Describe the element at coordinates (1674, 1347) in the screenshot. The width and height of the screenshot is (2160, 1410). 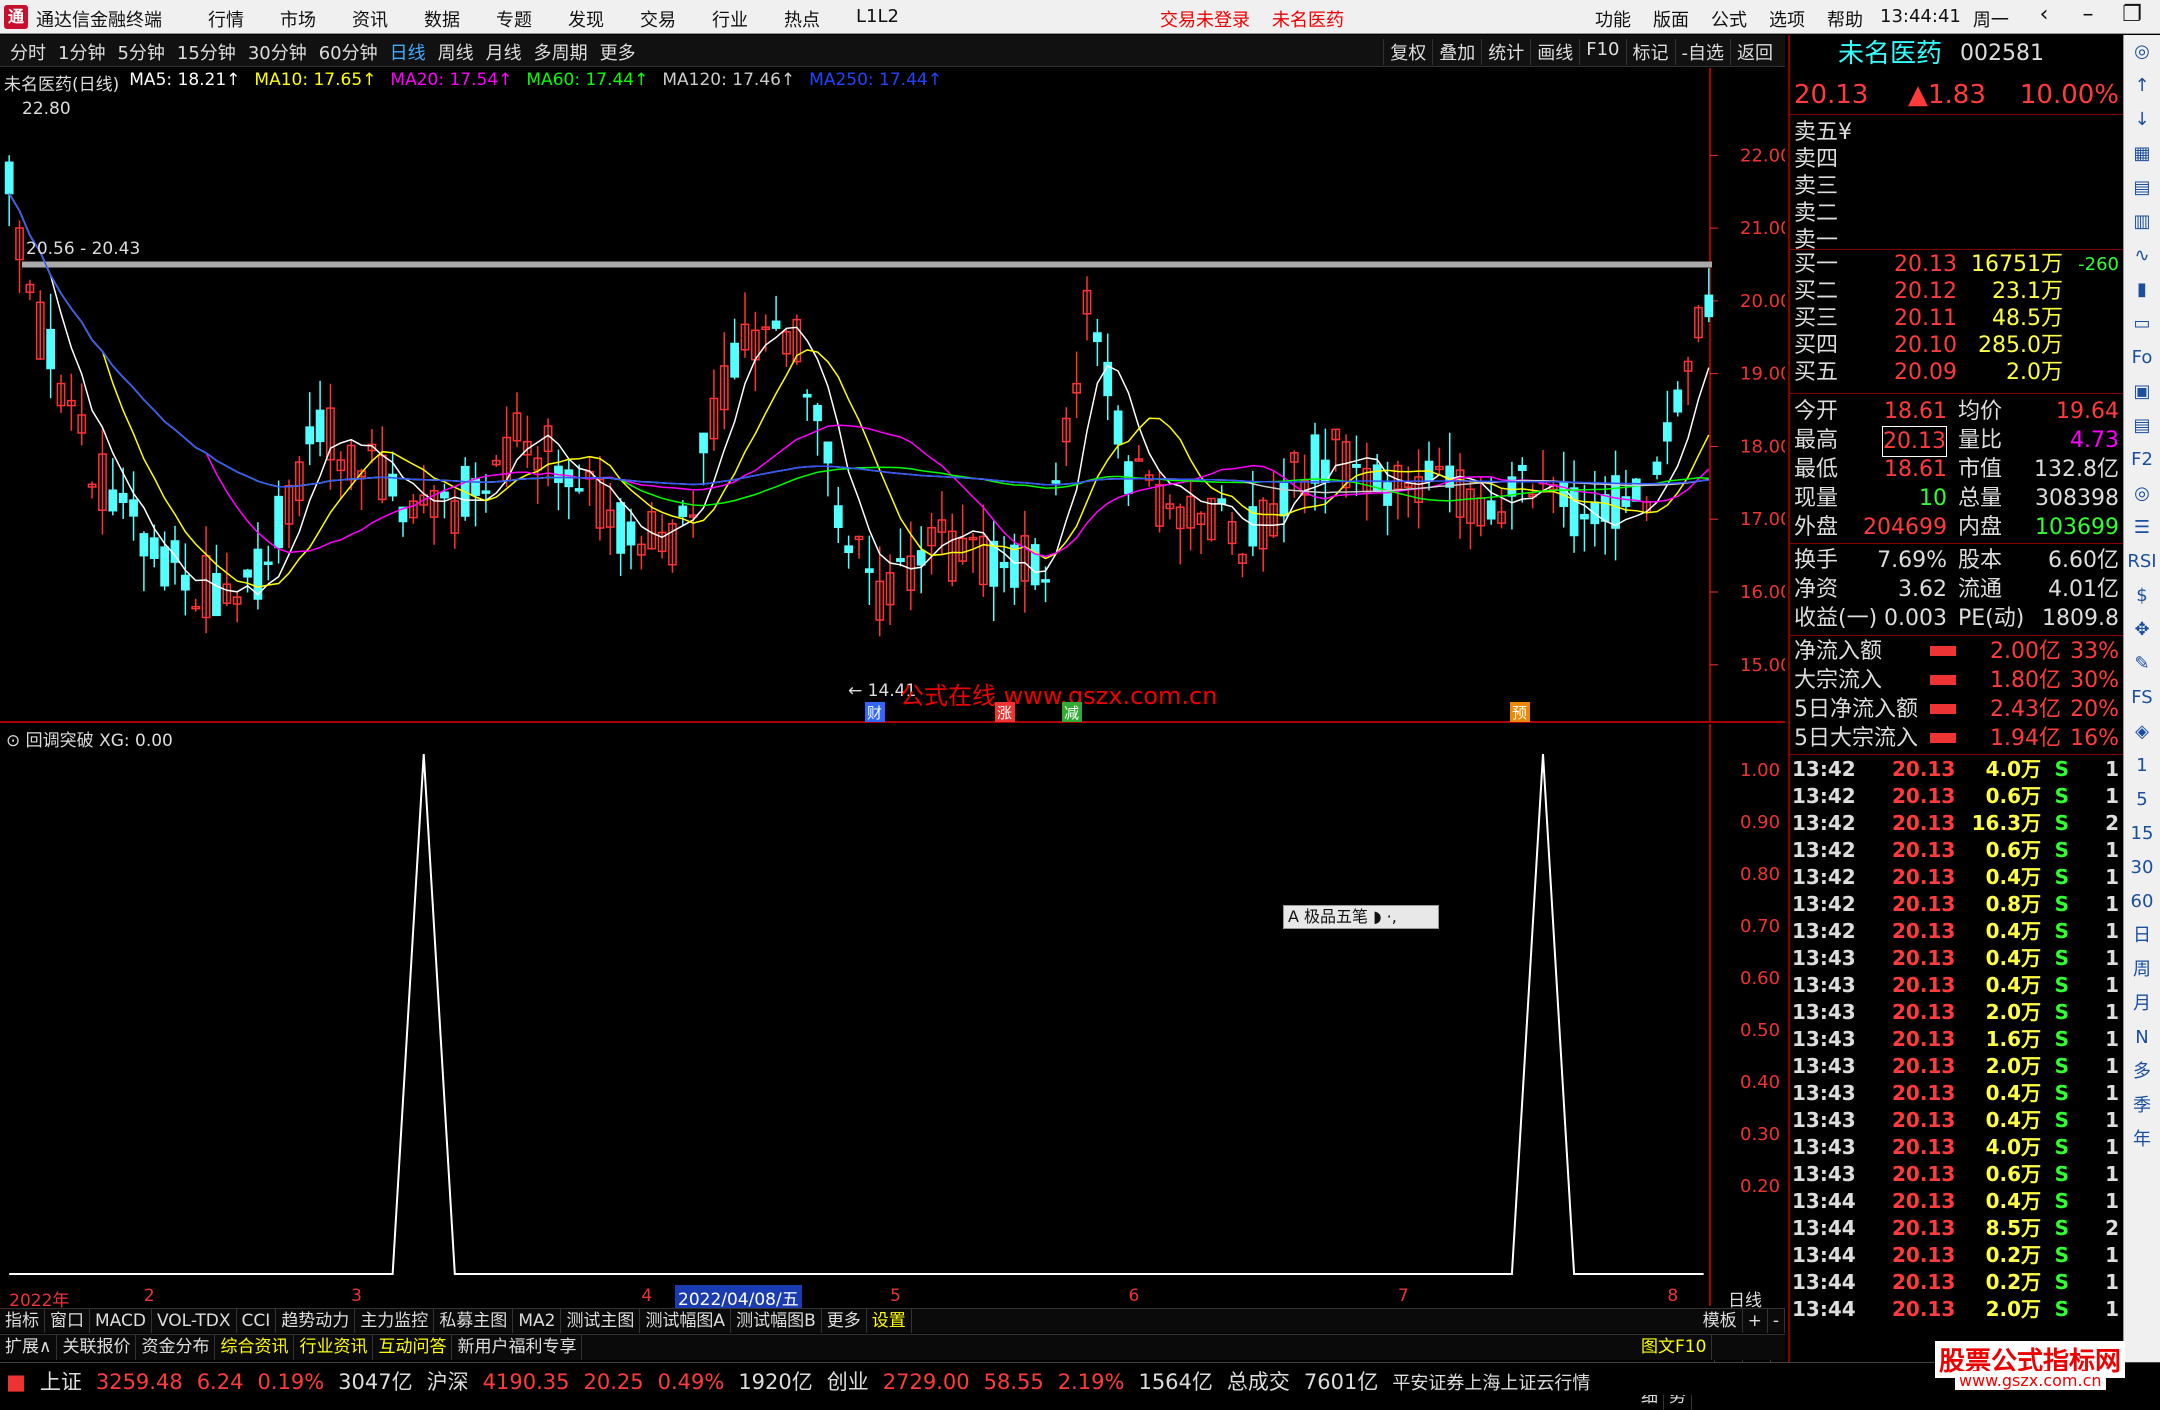
I see `info-right-0: 图文F10` at that location.